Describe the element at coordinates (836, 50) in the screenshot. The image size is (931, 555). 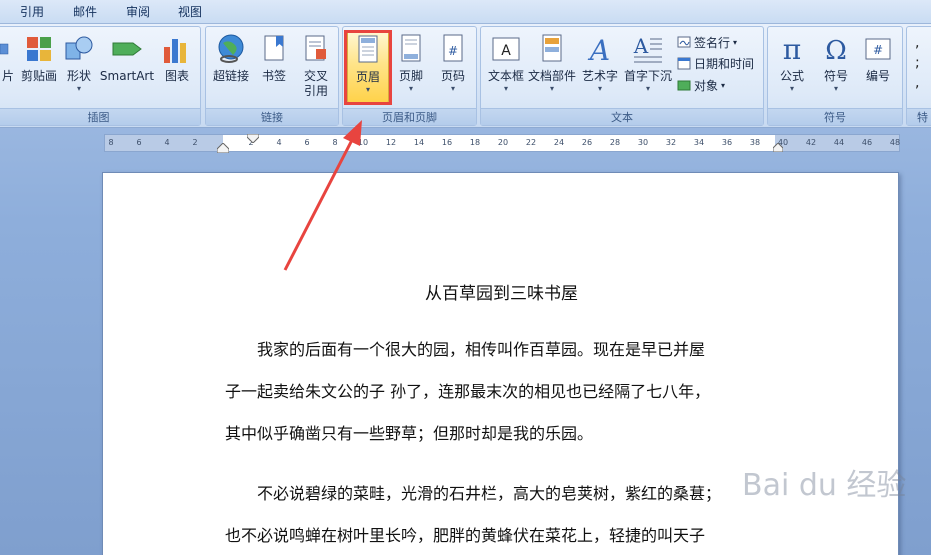
I see `svg-text: Ω` at that location.